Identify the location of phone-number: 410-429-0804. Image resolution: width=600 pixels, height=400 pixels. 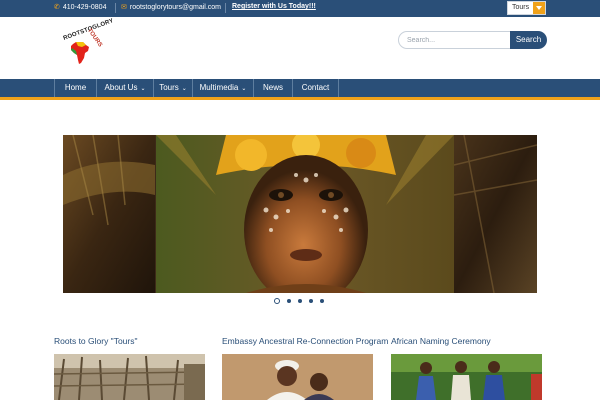
(84, 7).